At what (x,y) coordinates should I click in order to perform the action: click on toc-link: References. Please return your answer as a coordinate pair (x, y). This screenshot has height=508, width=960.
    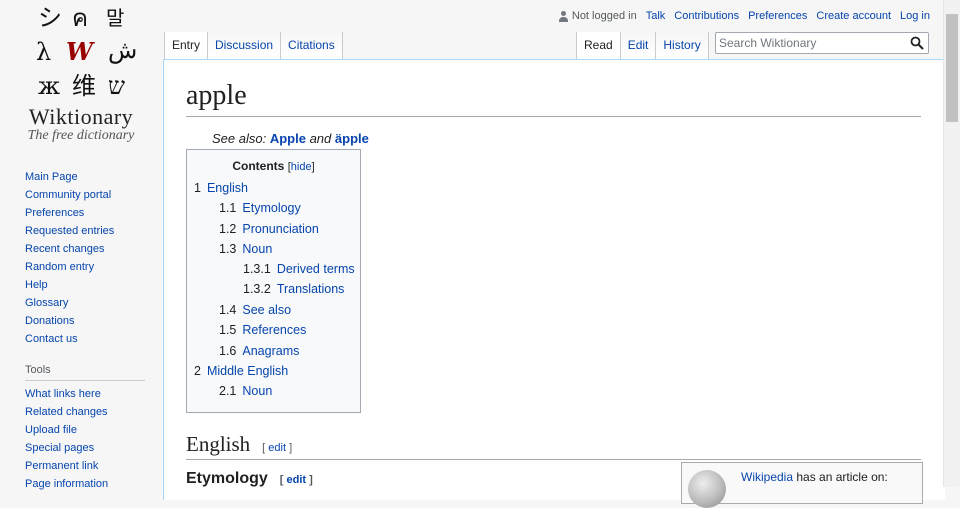
    Looking at the image, I should click on (274, 330).